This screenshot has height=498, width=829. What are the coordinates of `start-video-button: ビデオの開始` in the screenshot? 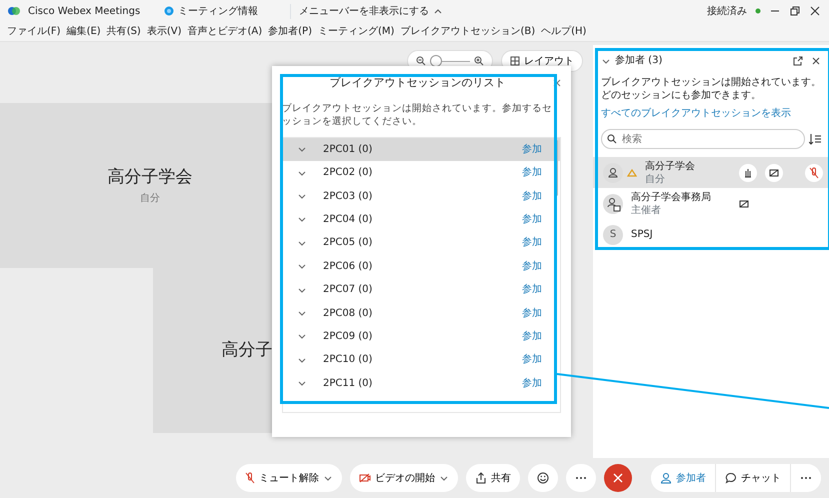 It's located at (404, 478).